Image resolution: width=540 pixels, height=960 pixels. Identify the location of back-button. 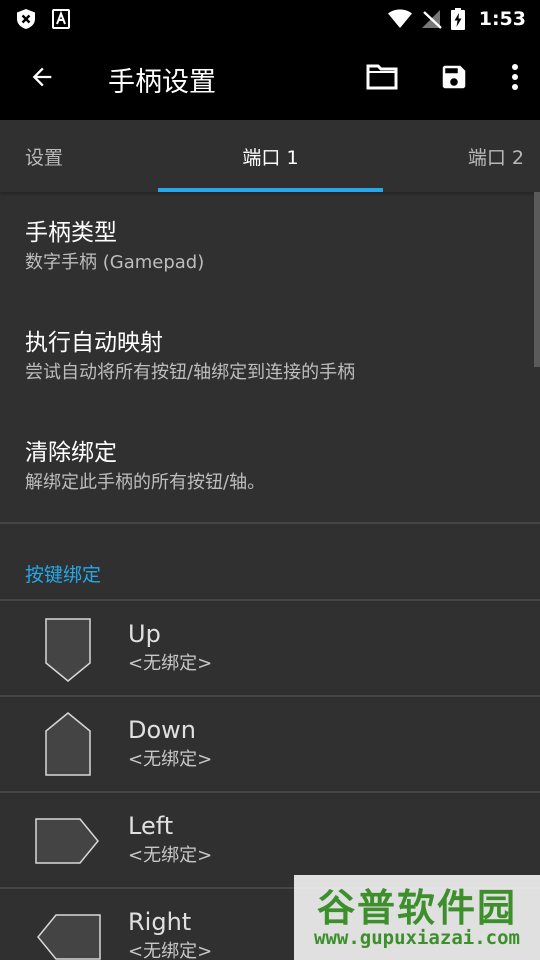
(42, 79).